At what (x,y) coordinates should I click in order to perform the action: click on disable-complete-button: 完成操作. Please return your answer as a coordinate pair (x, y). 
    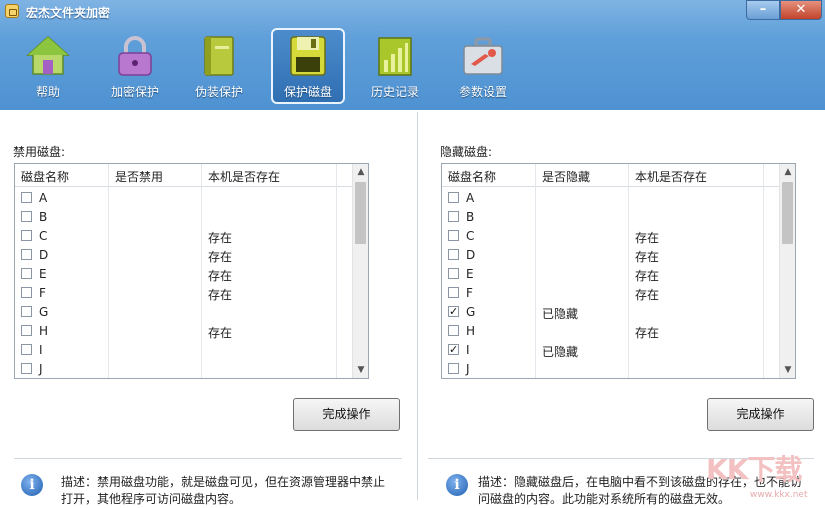
    Looking at the image, I should click on (346, 414).